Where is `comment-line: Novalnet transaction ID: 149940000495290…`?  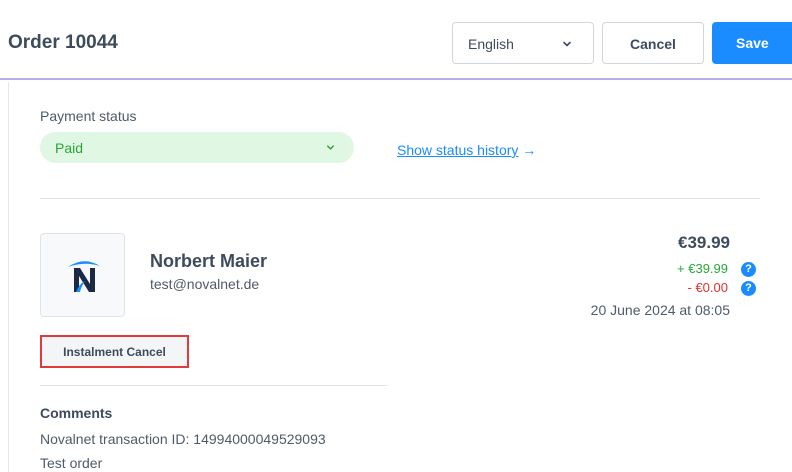
comment-line: Novalnet transaction ID: 149940000495290… is located at coordinates (183, 439).